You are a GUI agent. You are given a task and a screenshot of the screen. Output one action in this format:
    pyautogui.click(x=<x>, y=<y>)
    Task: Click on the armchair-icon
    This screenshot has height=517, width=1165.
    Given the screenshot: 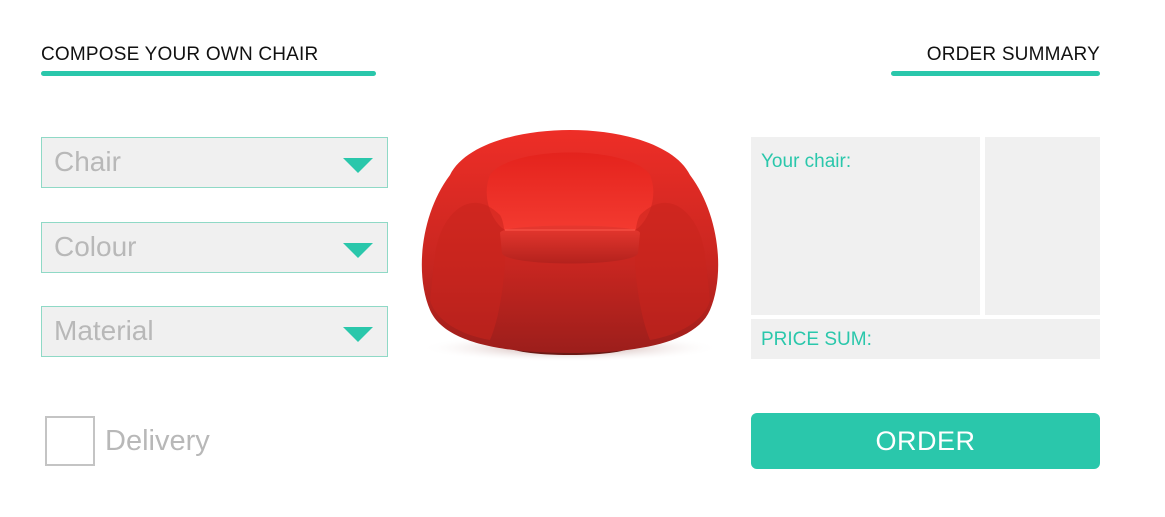 What is the action you would take?
    pyautogui.click(x=570, y=246)
    